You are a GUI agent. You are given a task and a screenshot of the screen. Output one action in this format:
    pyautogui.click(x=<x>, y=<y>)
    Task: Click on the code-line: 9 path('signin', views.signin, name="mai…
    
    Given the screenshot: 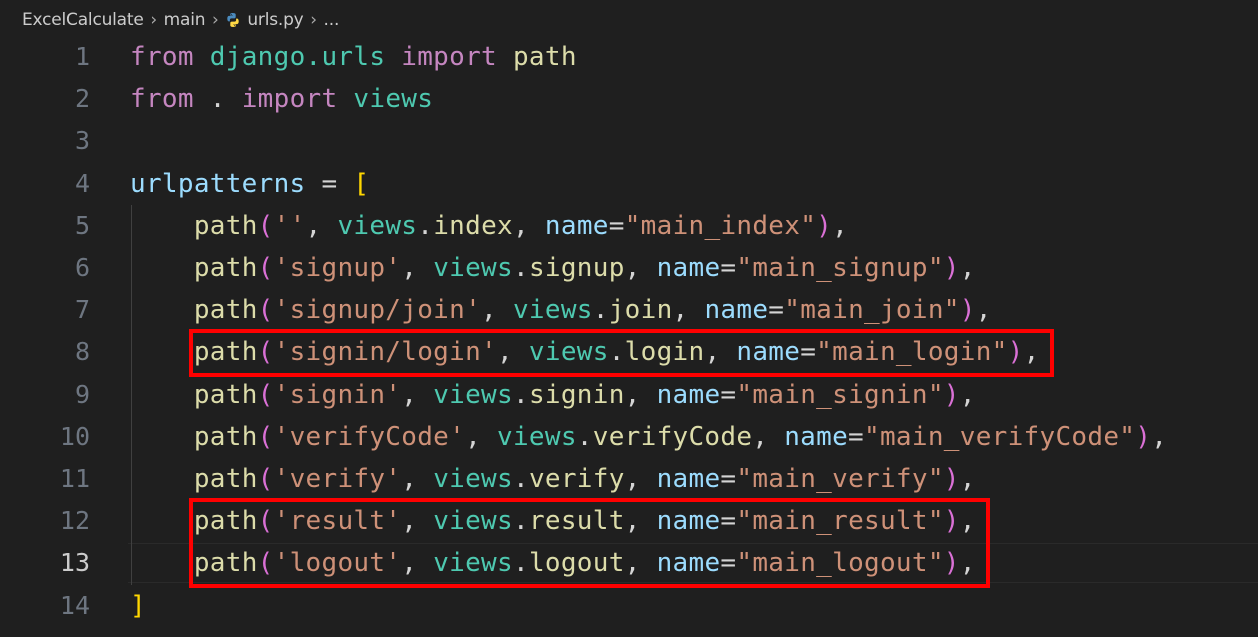 What is the action you would take?
    pyautogui.click(x=629, y=395)
    